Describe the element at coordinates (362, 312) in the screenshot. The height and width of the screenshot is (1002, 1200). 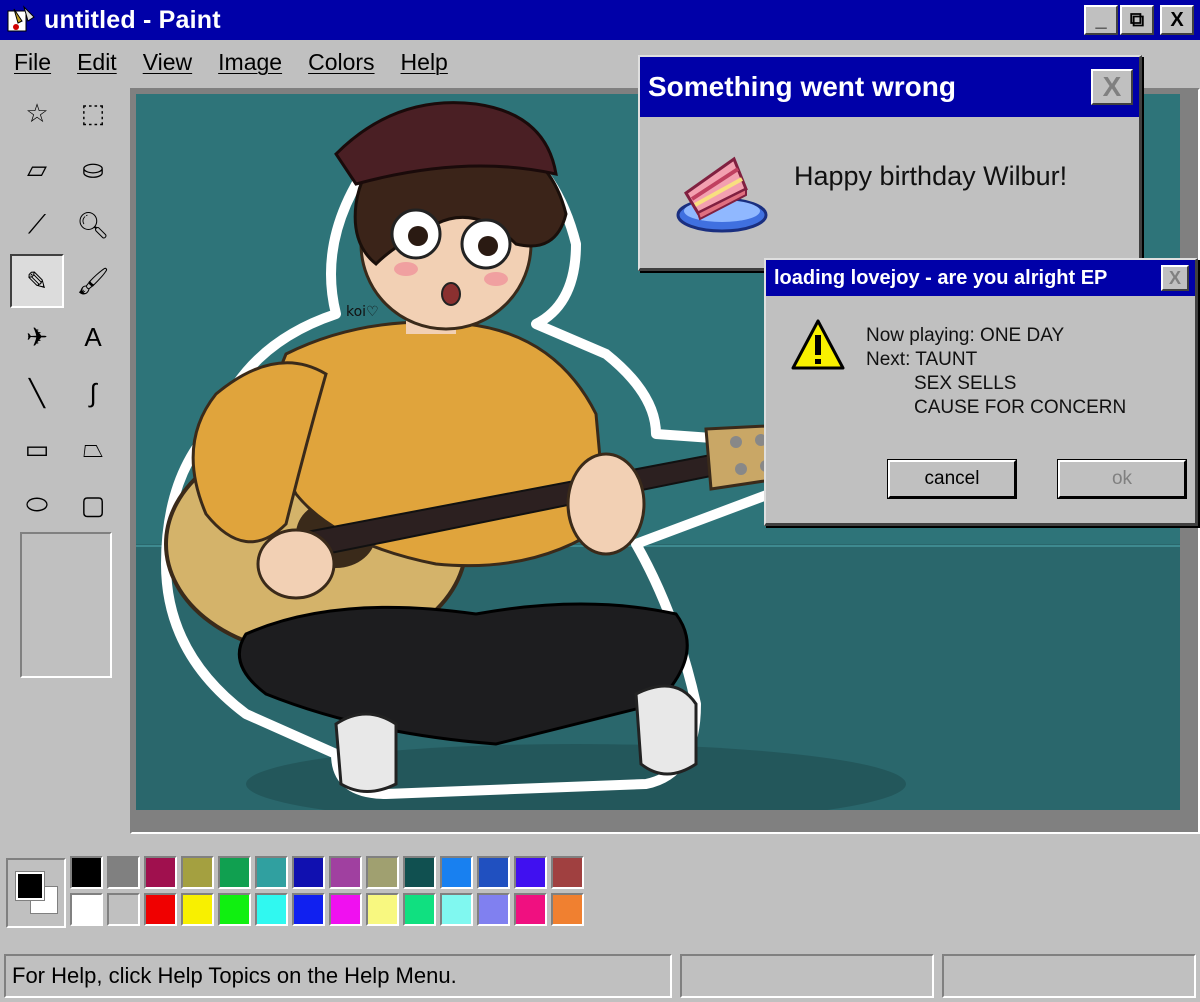
I see `artist-signature: koi♡` at that location.